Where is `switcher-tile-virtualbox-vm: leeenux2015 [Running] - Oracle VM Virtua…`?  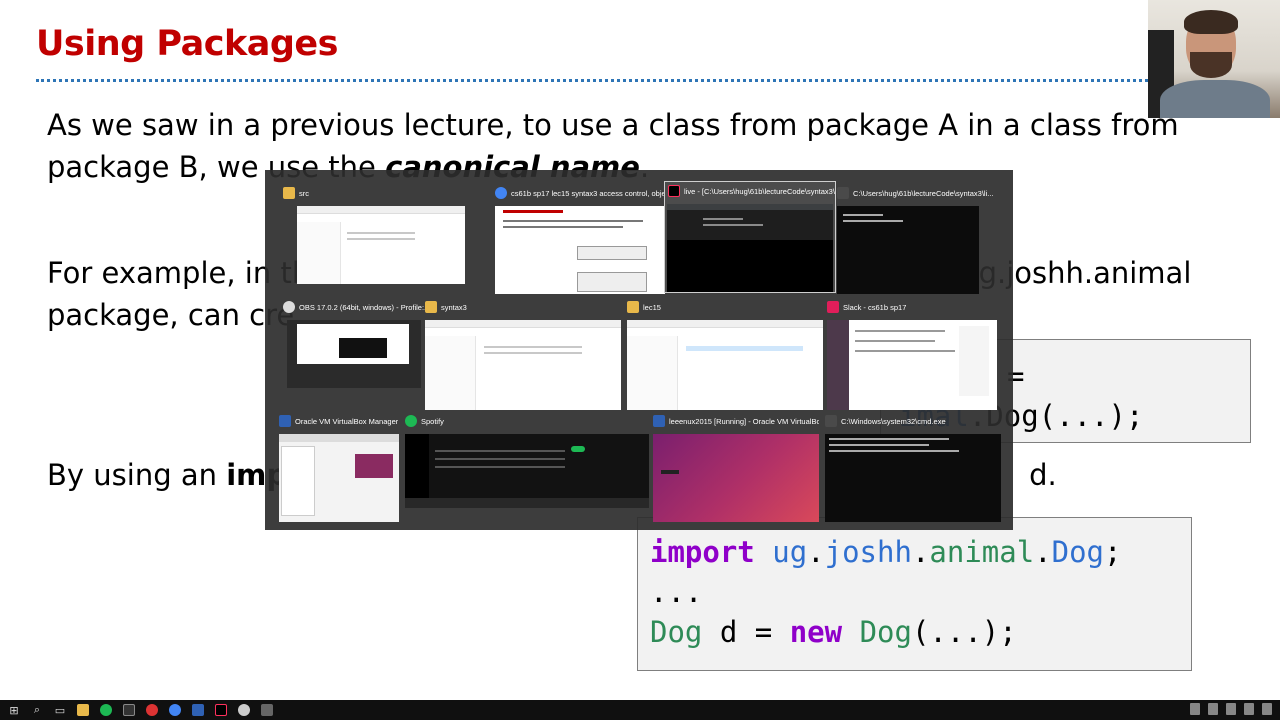
switcher-tile-virtualbox-vm: leeenux2015 [Running] - Oracle VM Virtua… is located at coordinates (736, 467).